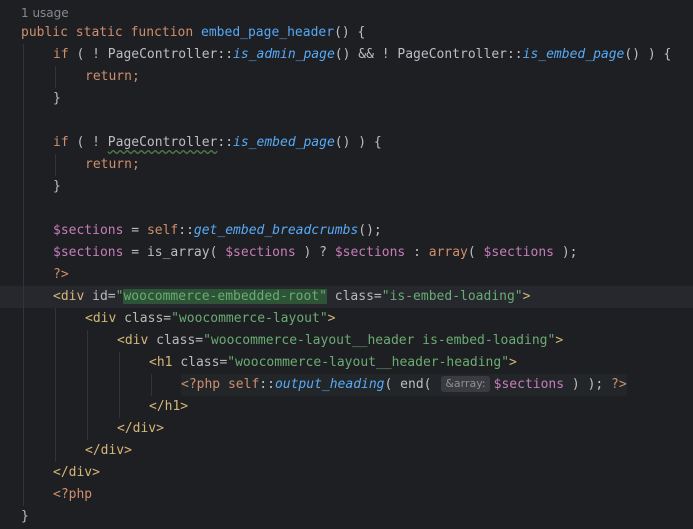  I want to click on parameter-hint: &array:, so click(465, 384).